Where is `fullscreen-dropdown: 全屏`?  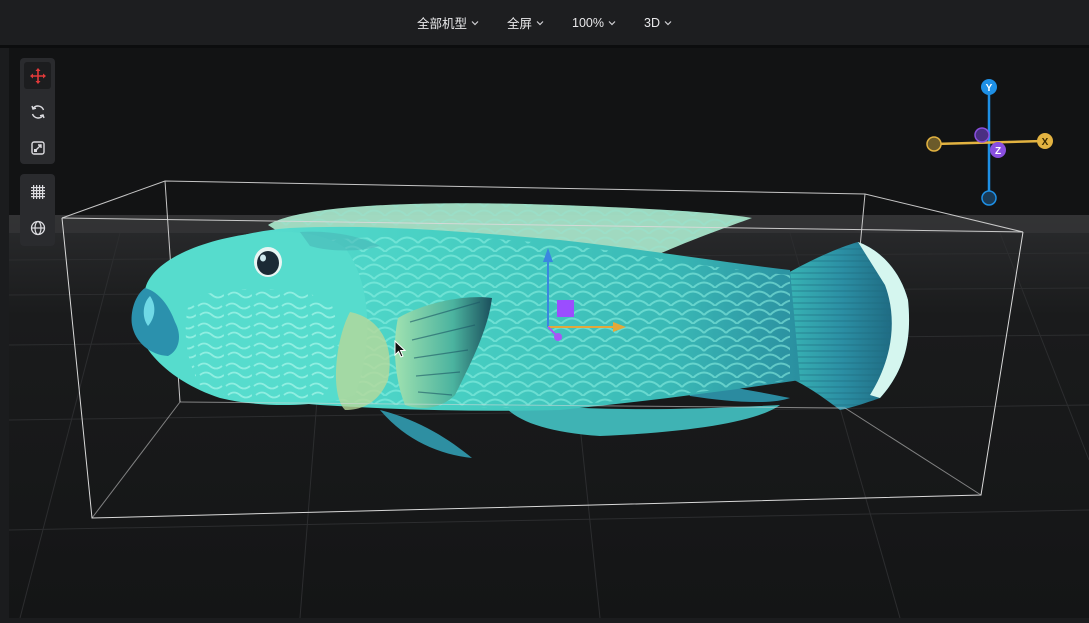 fullscreen-dropdown: 全屏 is located at coordinates (525, 22).